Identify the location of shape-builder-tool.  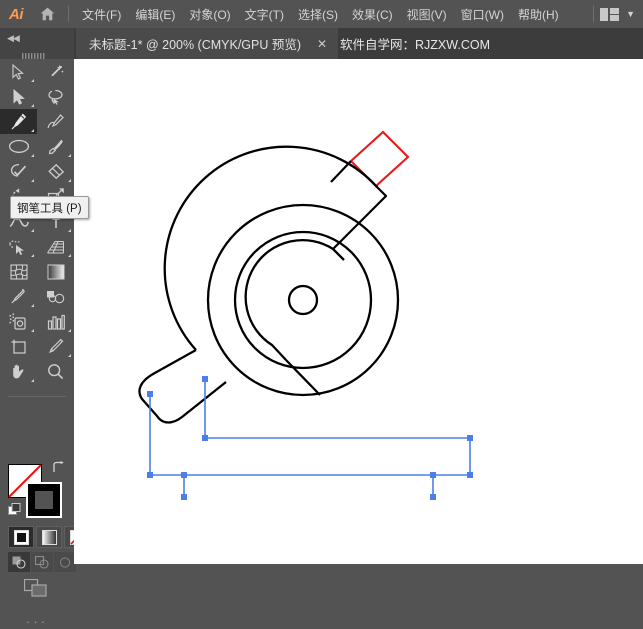
(18, 246).